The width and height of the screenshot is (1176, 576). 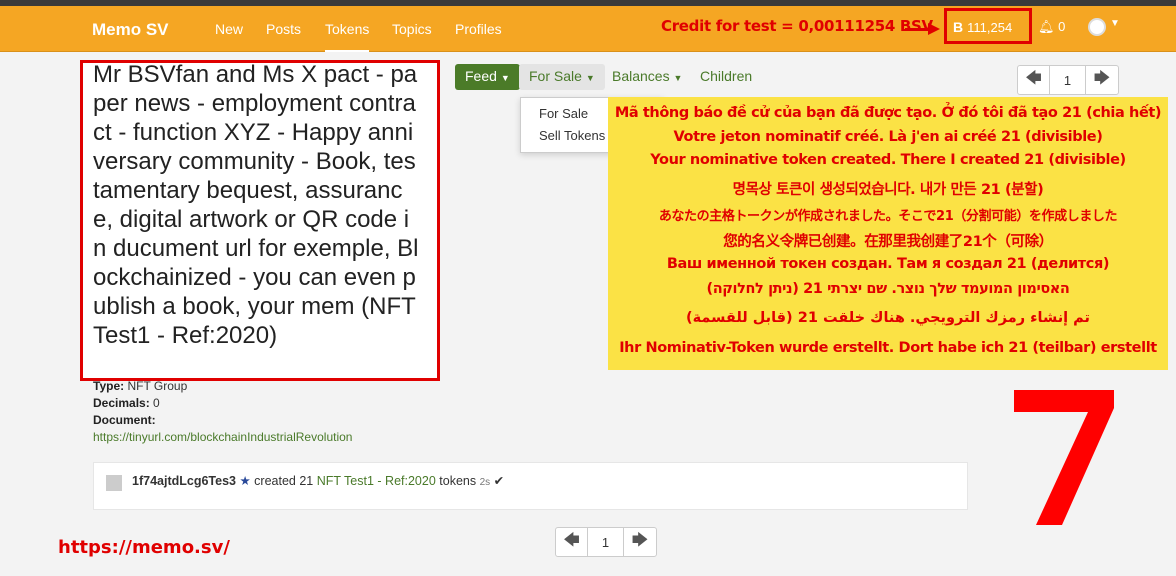 I want to click on type-label: Type:, so click(x=109, y=386).